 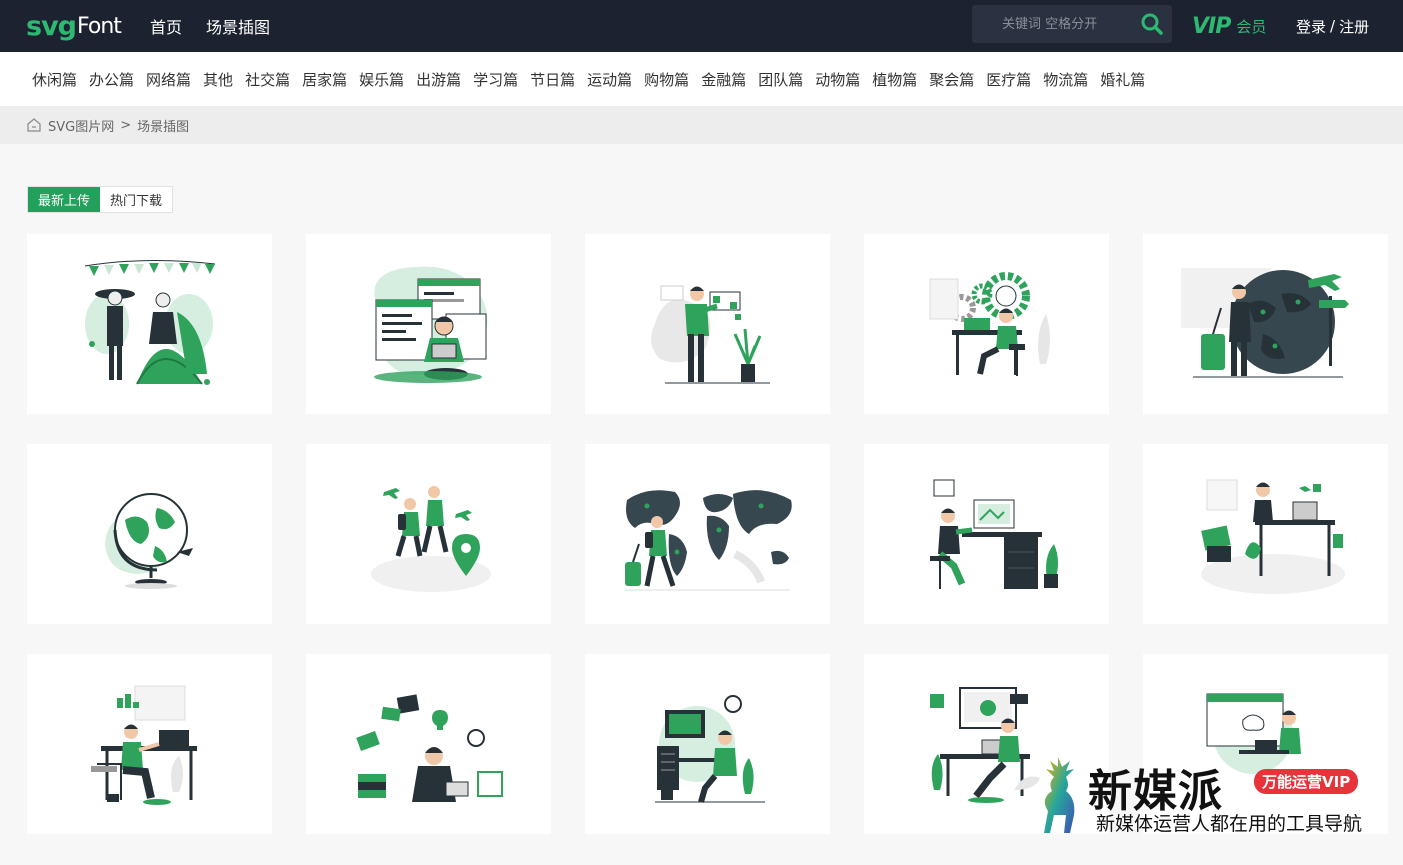 What do you see at coordinates (1122, 79) in the screenshot?
I see `category-link: 婚礼篇` at bounding box center [1122, 79].